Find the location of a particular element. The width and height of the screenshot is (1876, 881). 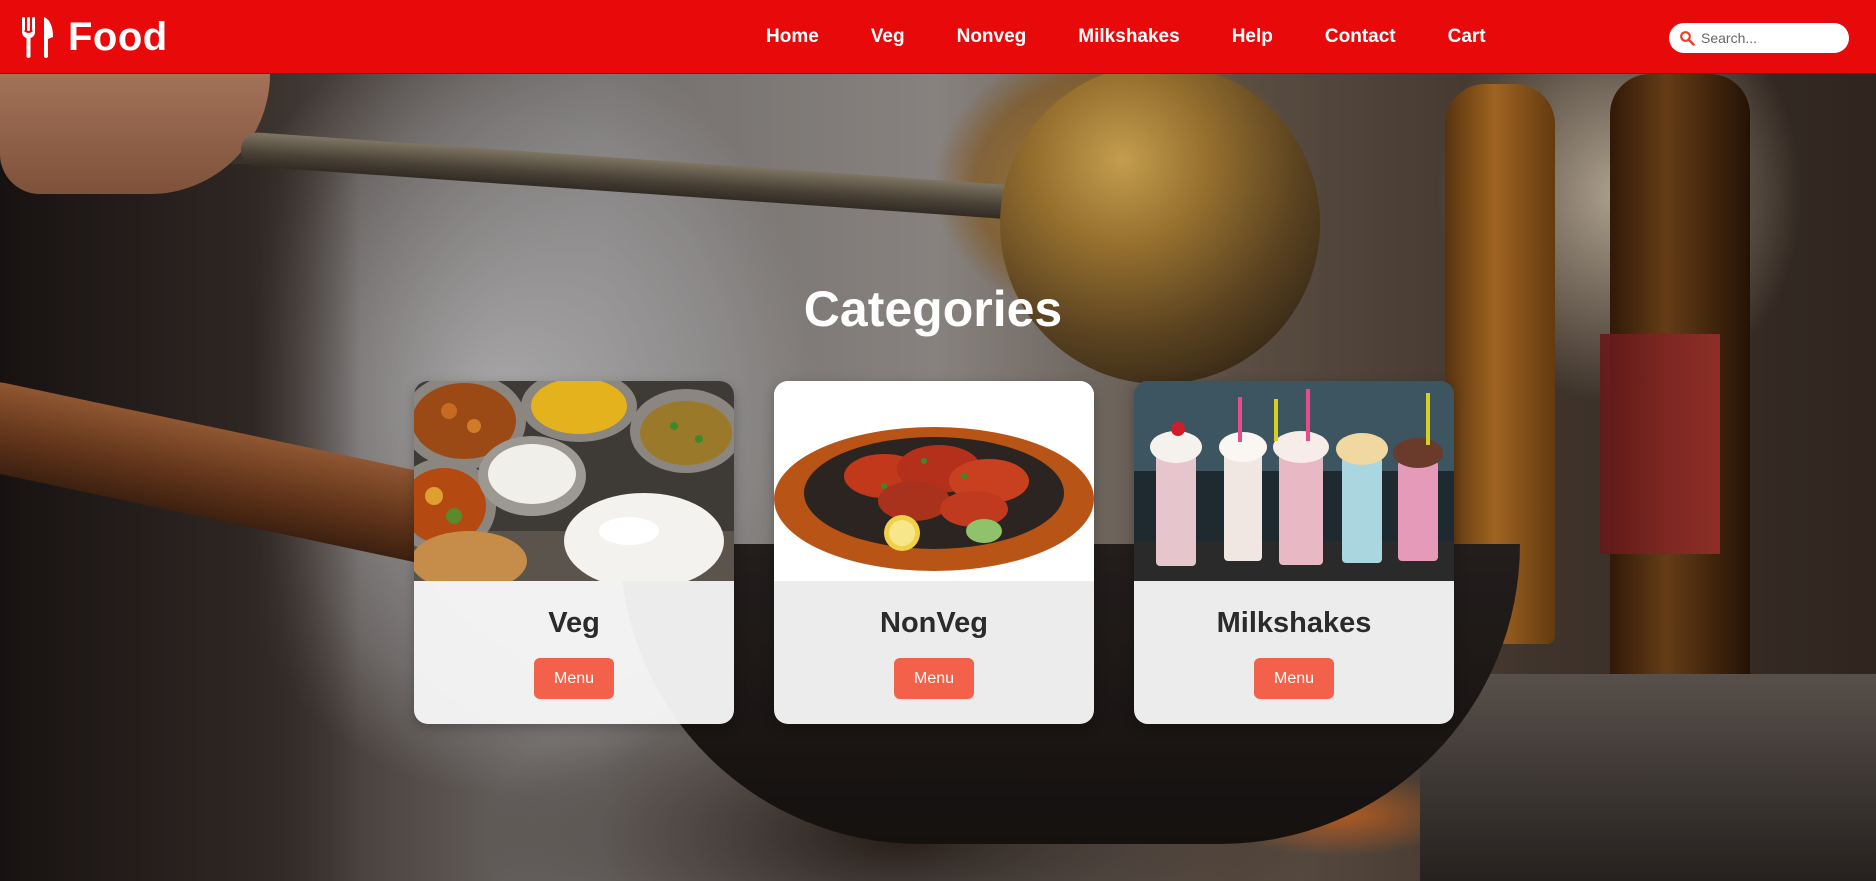

search-input is located at coordinates (1771, 38).